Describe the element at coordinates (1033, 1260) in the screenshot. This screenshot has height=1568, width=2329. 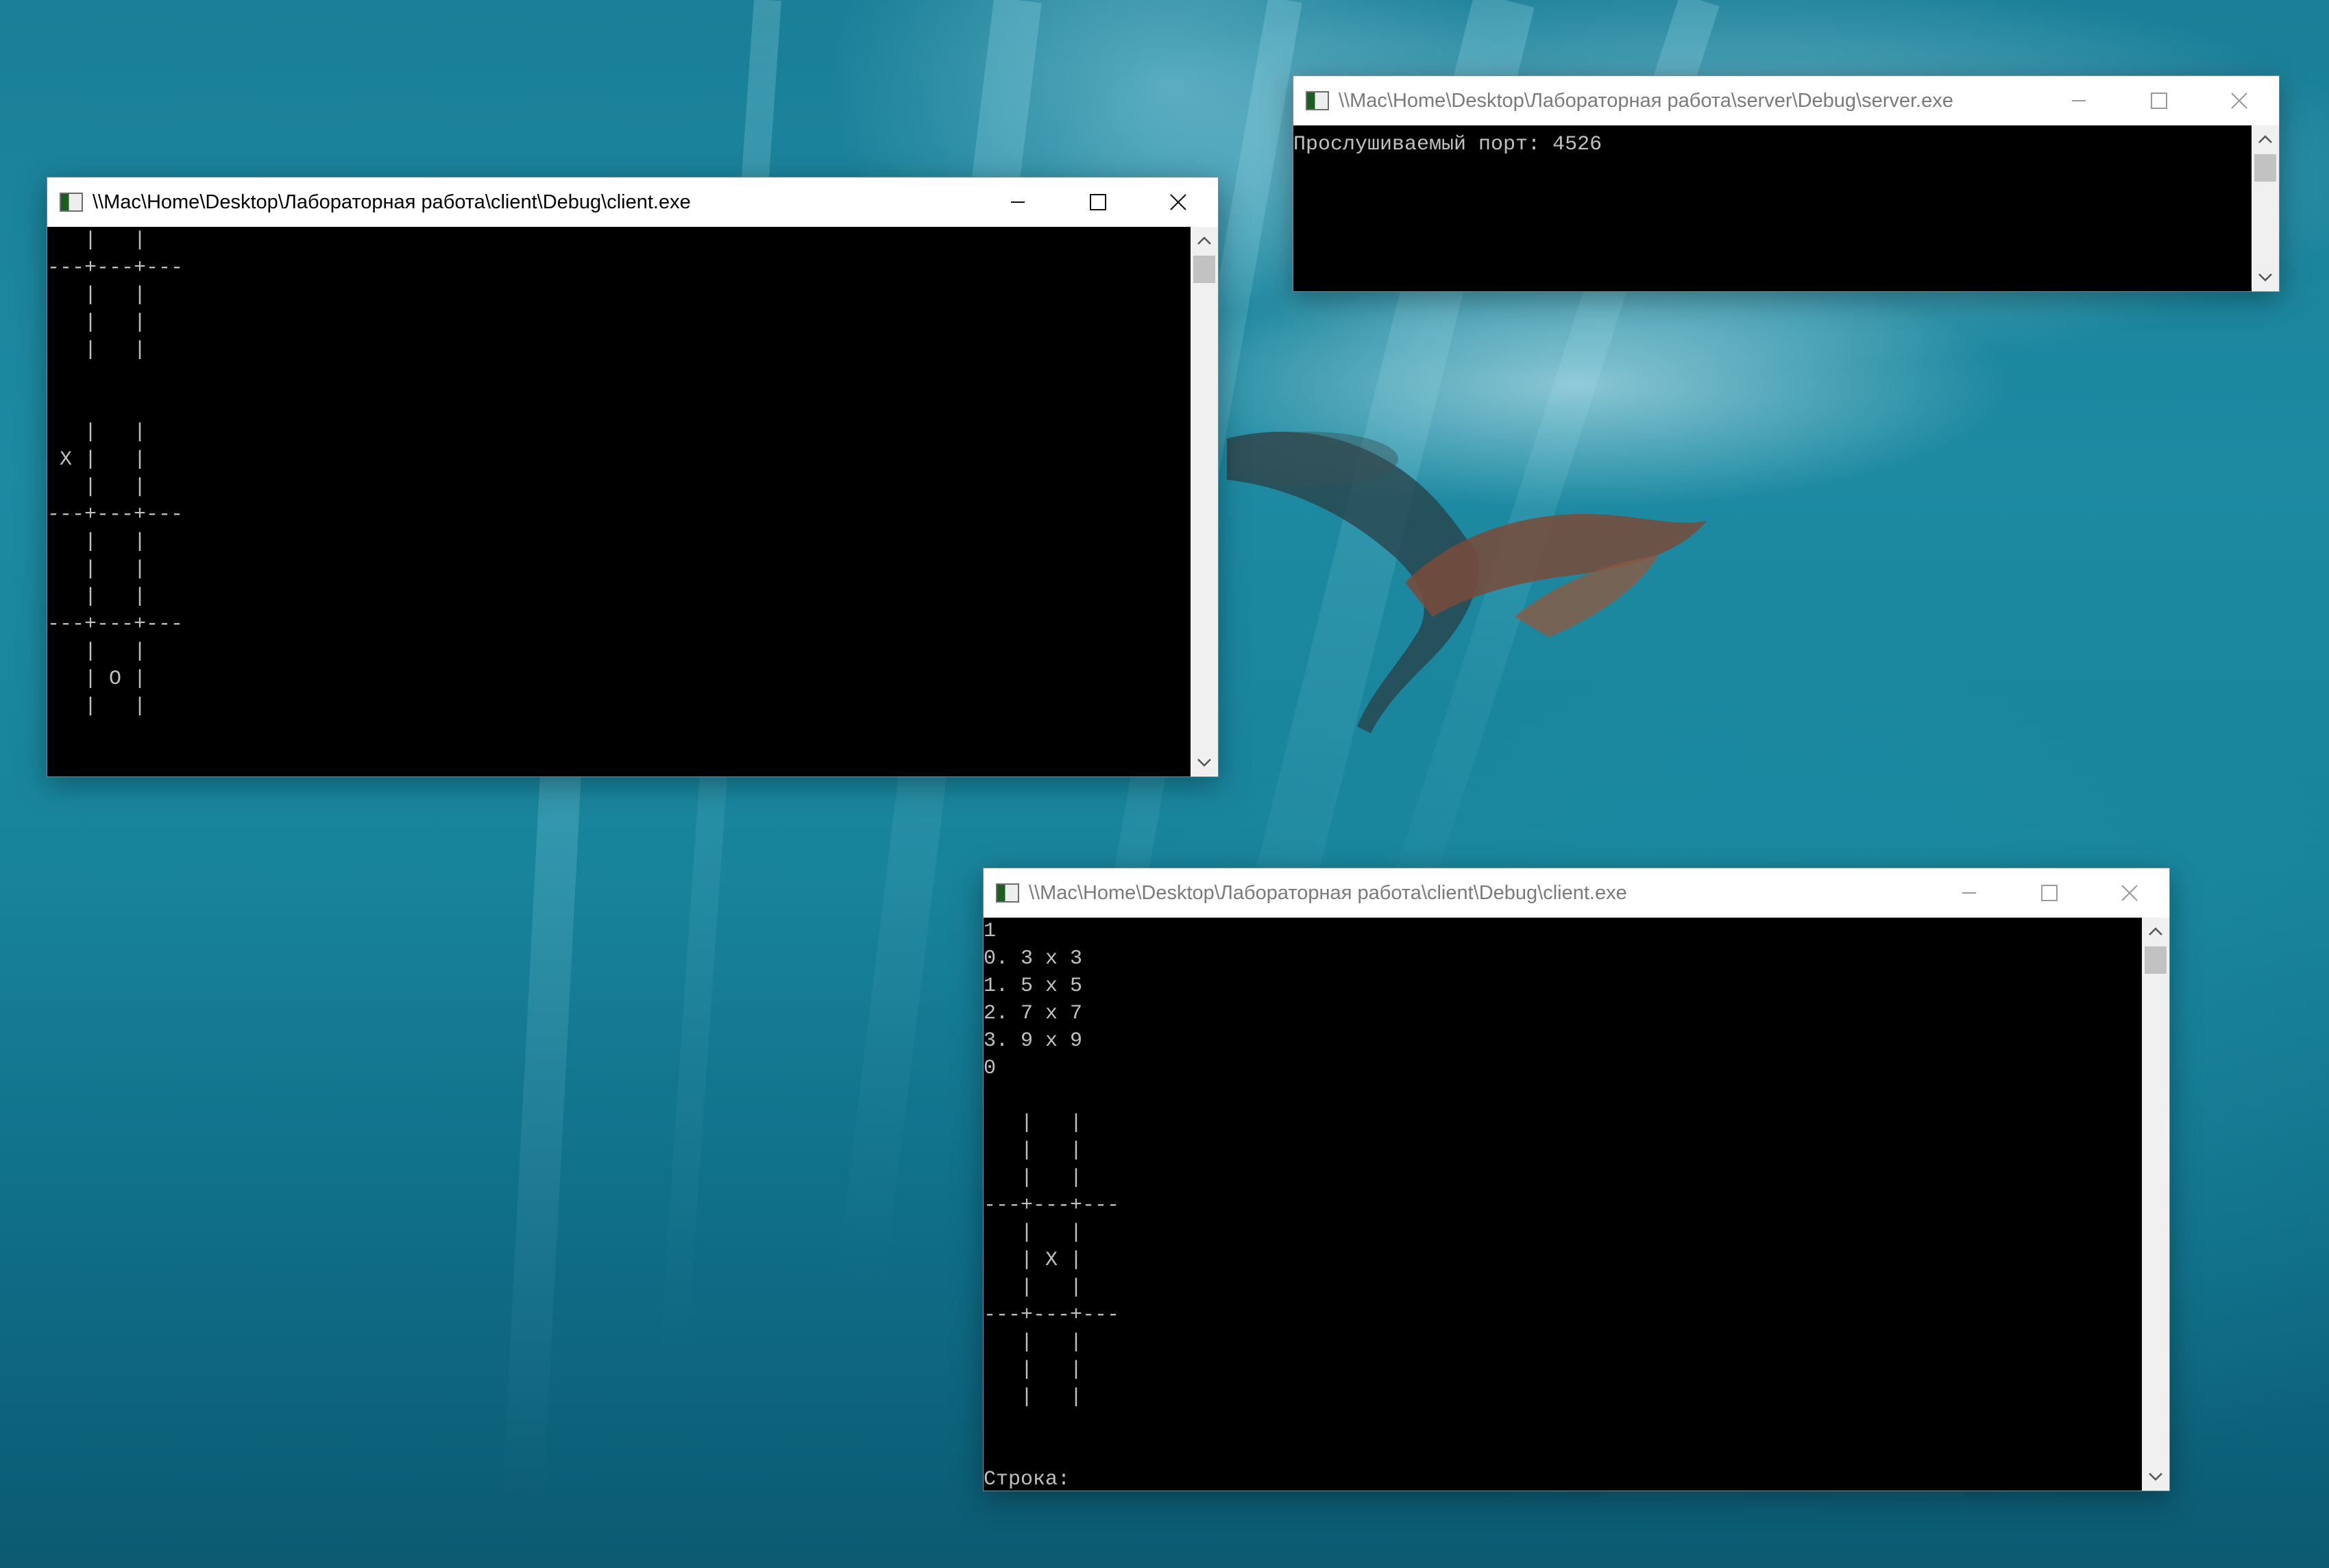
I see `console-line: | X |` at that location.